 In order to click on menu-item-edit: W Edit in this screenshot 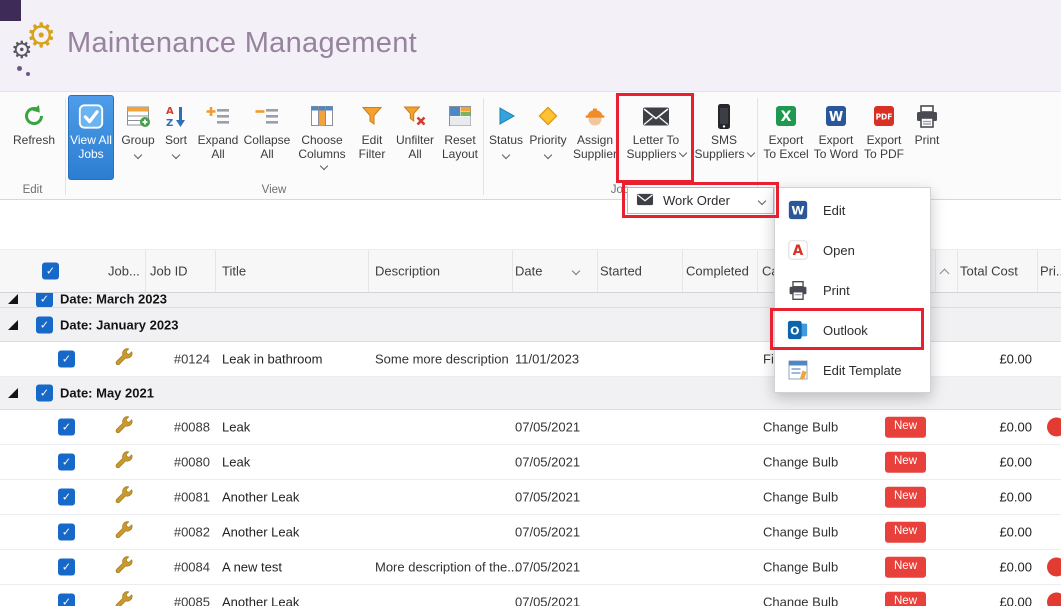, I will do `click(852, 210)`.